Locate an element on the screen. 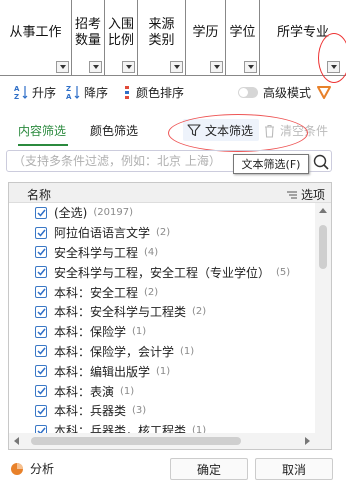 Image resolution: width=346 pixels, height=489 pixels. horizontal-scroll-thumb is located at coordinates (136, 441).